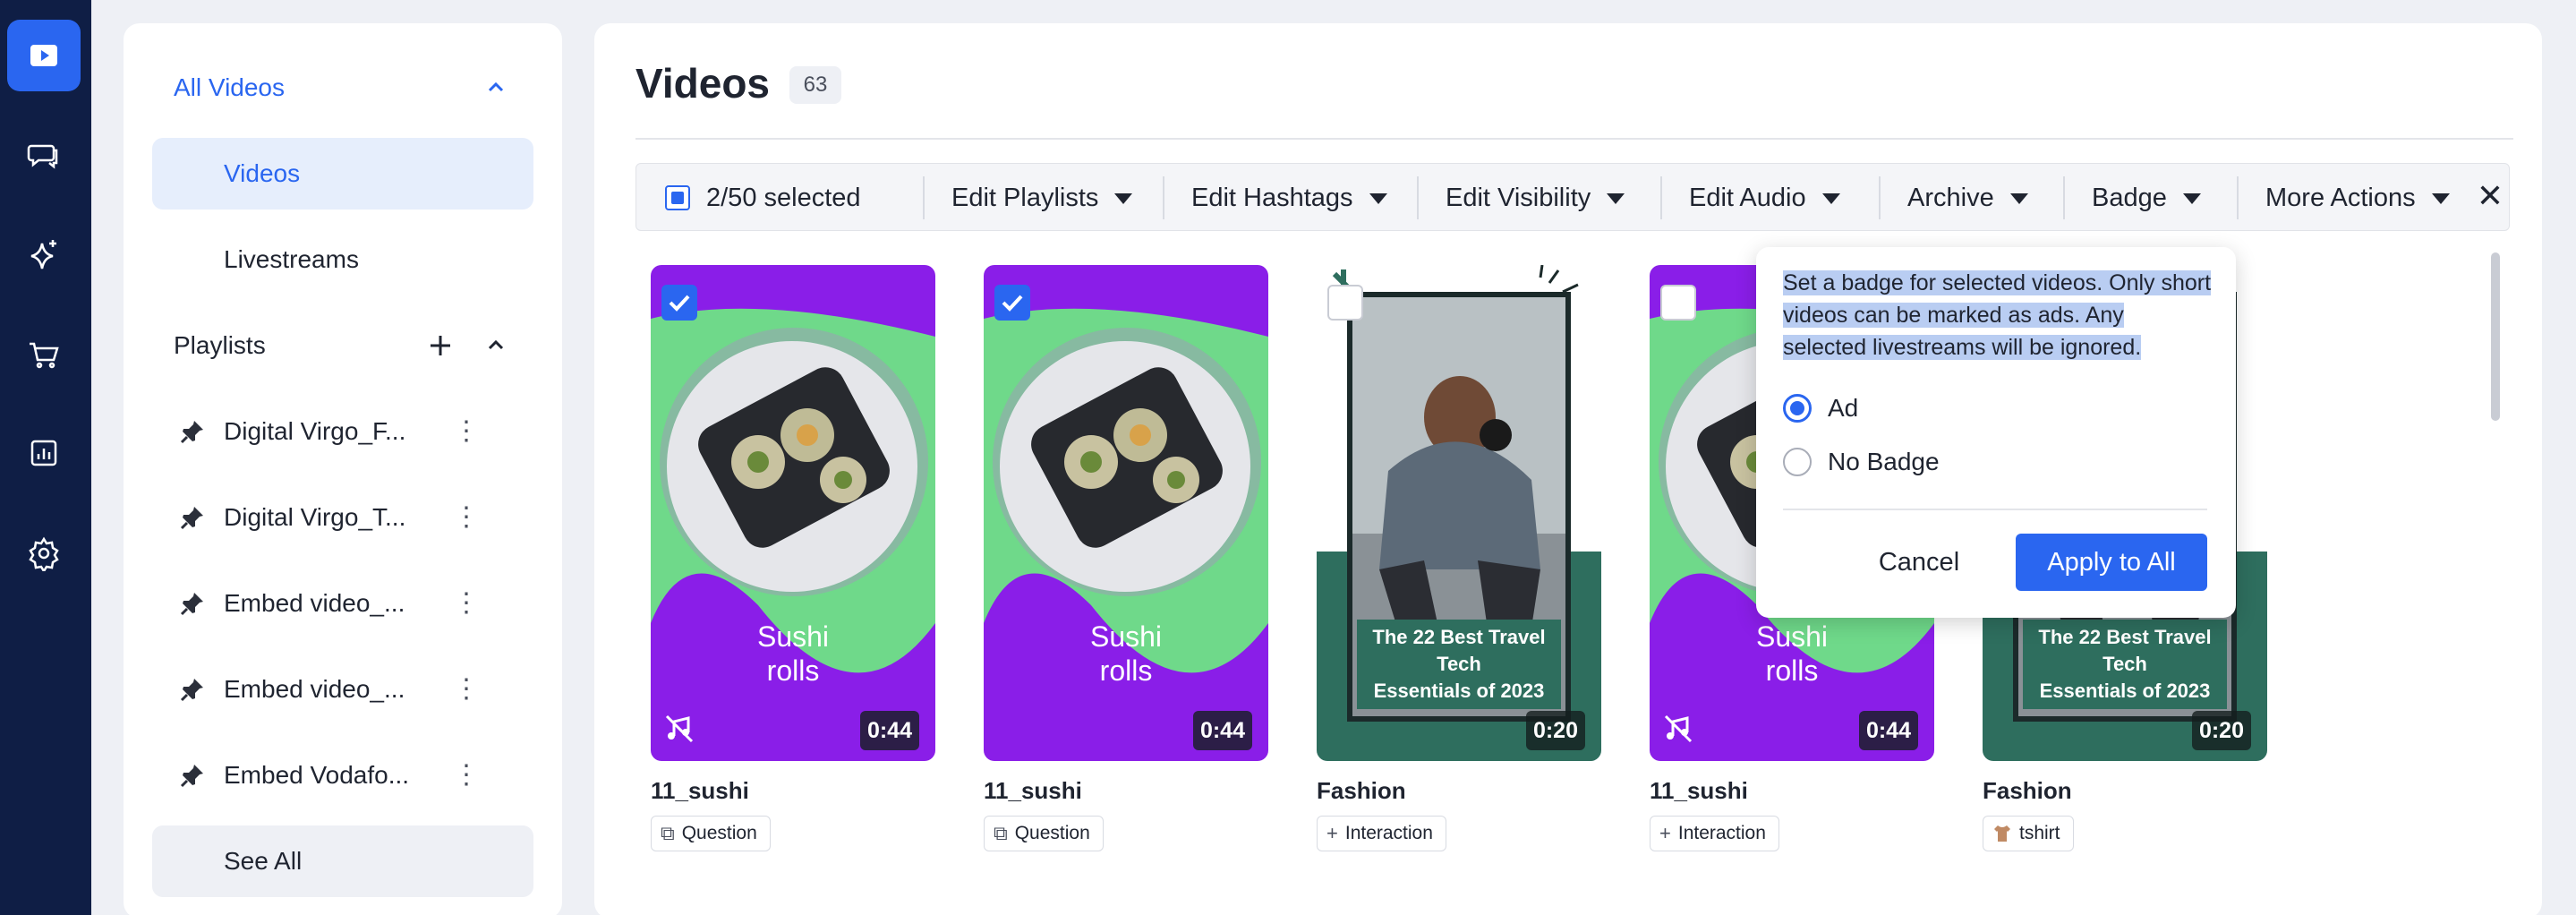 The image size is (2576, 915). I want to click on chat-icon, so click(42, 156).